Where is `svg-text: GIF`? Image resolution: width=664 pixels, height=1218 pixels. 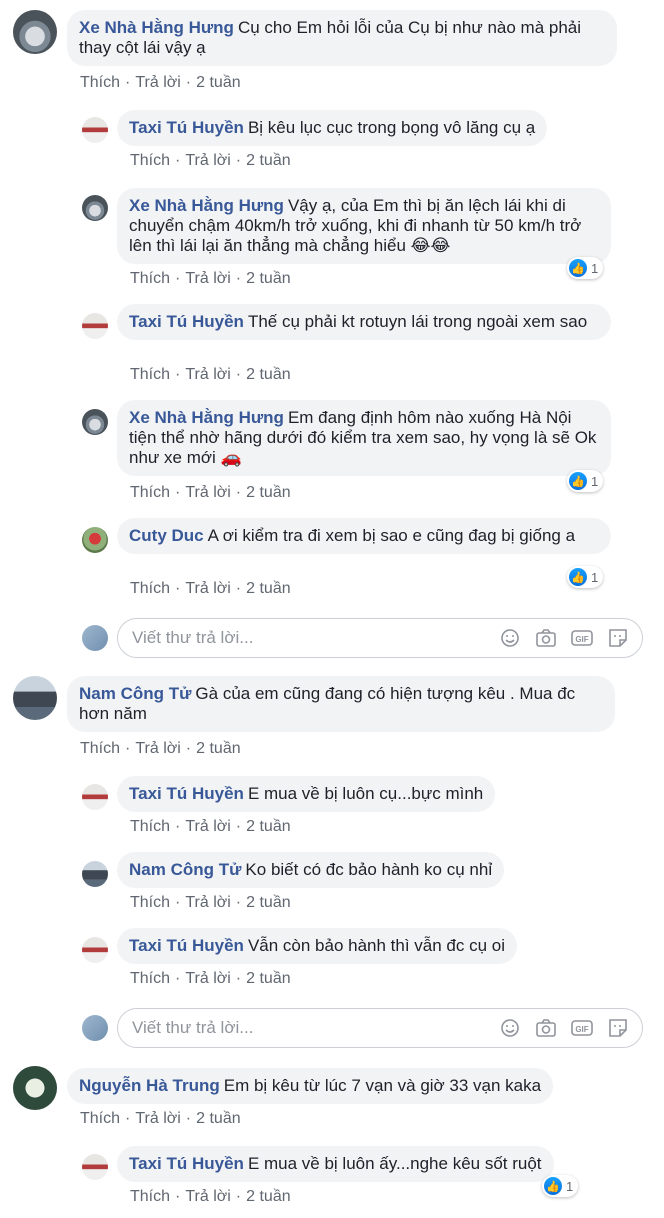
svg-text: GIF is located at coordinates (581, 639).